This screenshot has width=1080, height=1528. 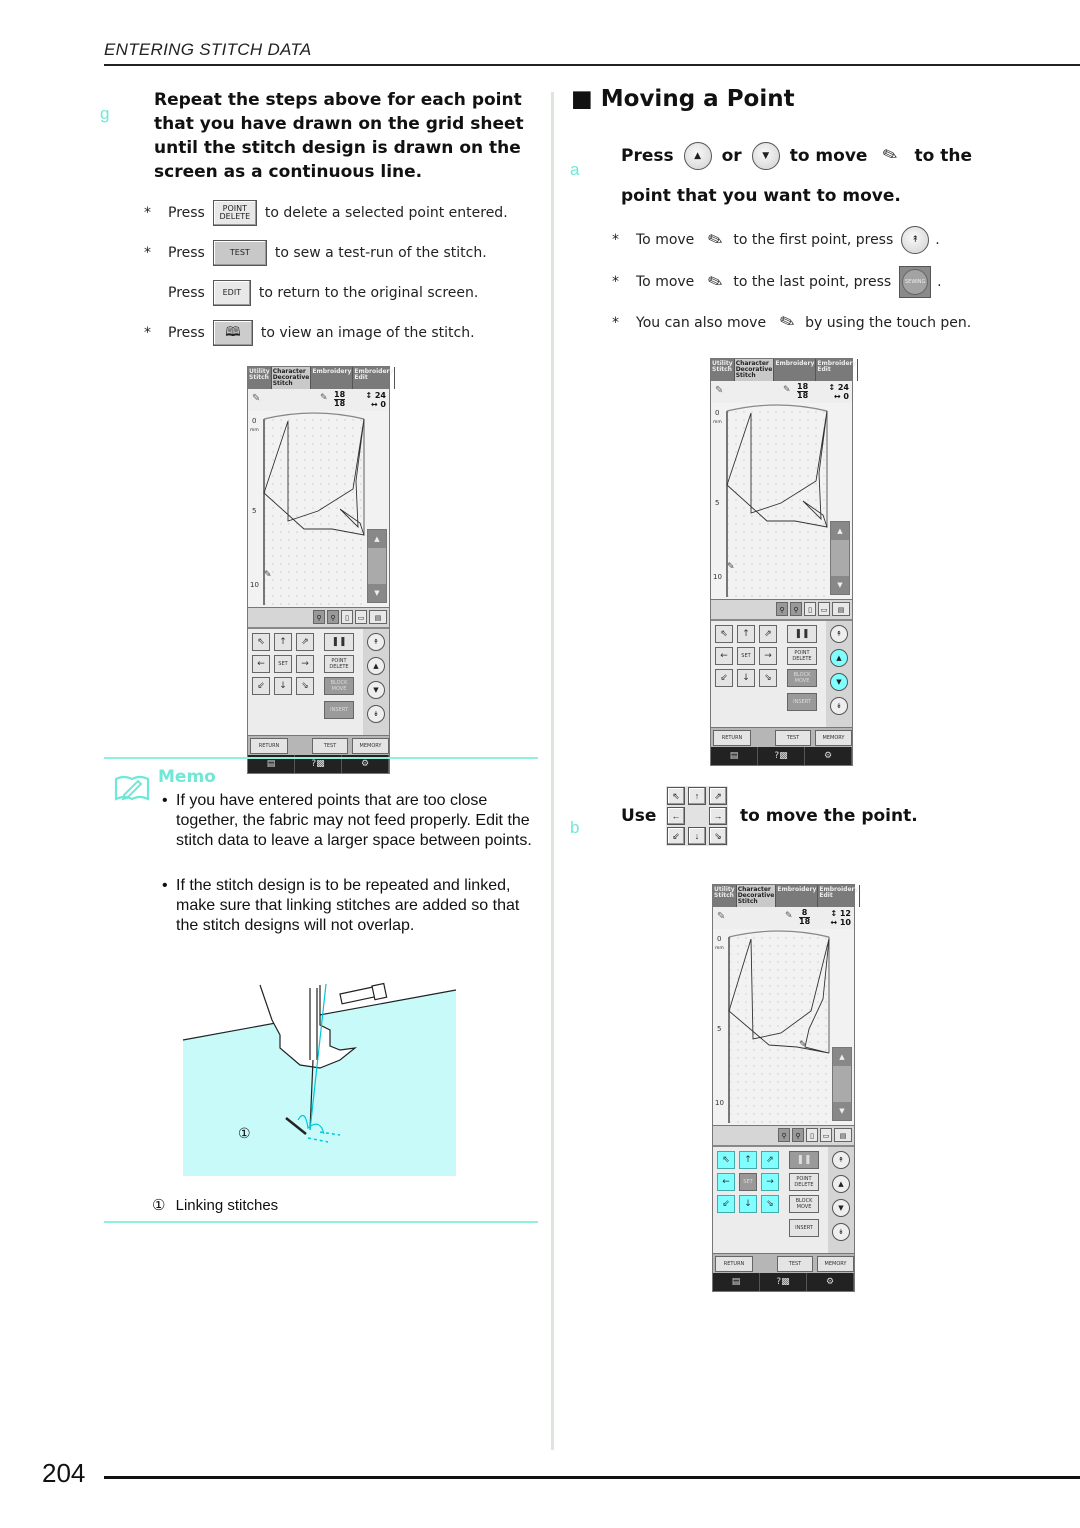 I want to click on arrow-up-left-key: ⇖, so click(x=676, y=796).